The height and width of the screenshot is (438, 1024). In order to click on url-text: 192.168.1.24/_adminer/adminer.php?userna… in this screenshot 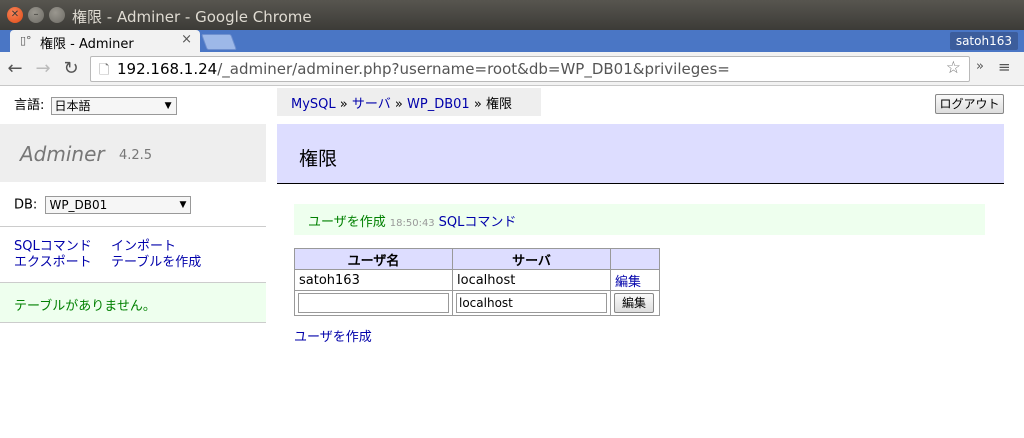, I will do `click(423, 69)`.